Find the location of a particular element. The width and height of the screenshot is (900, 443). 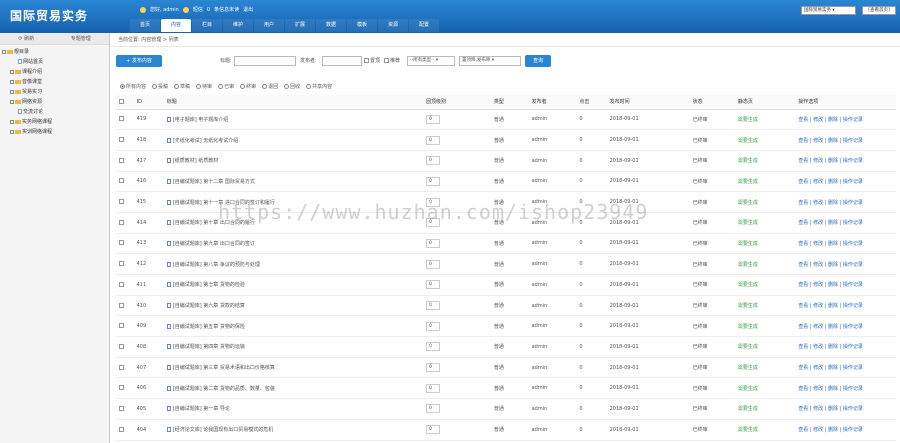

filter-radio: 草稿 is located at coordinates (182, 87).